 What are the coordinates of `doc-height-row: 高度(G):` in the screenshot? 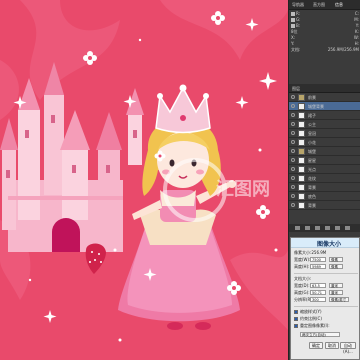 It's located at (302, 292).